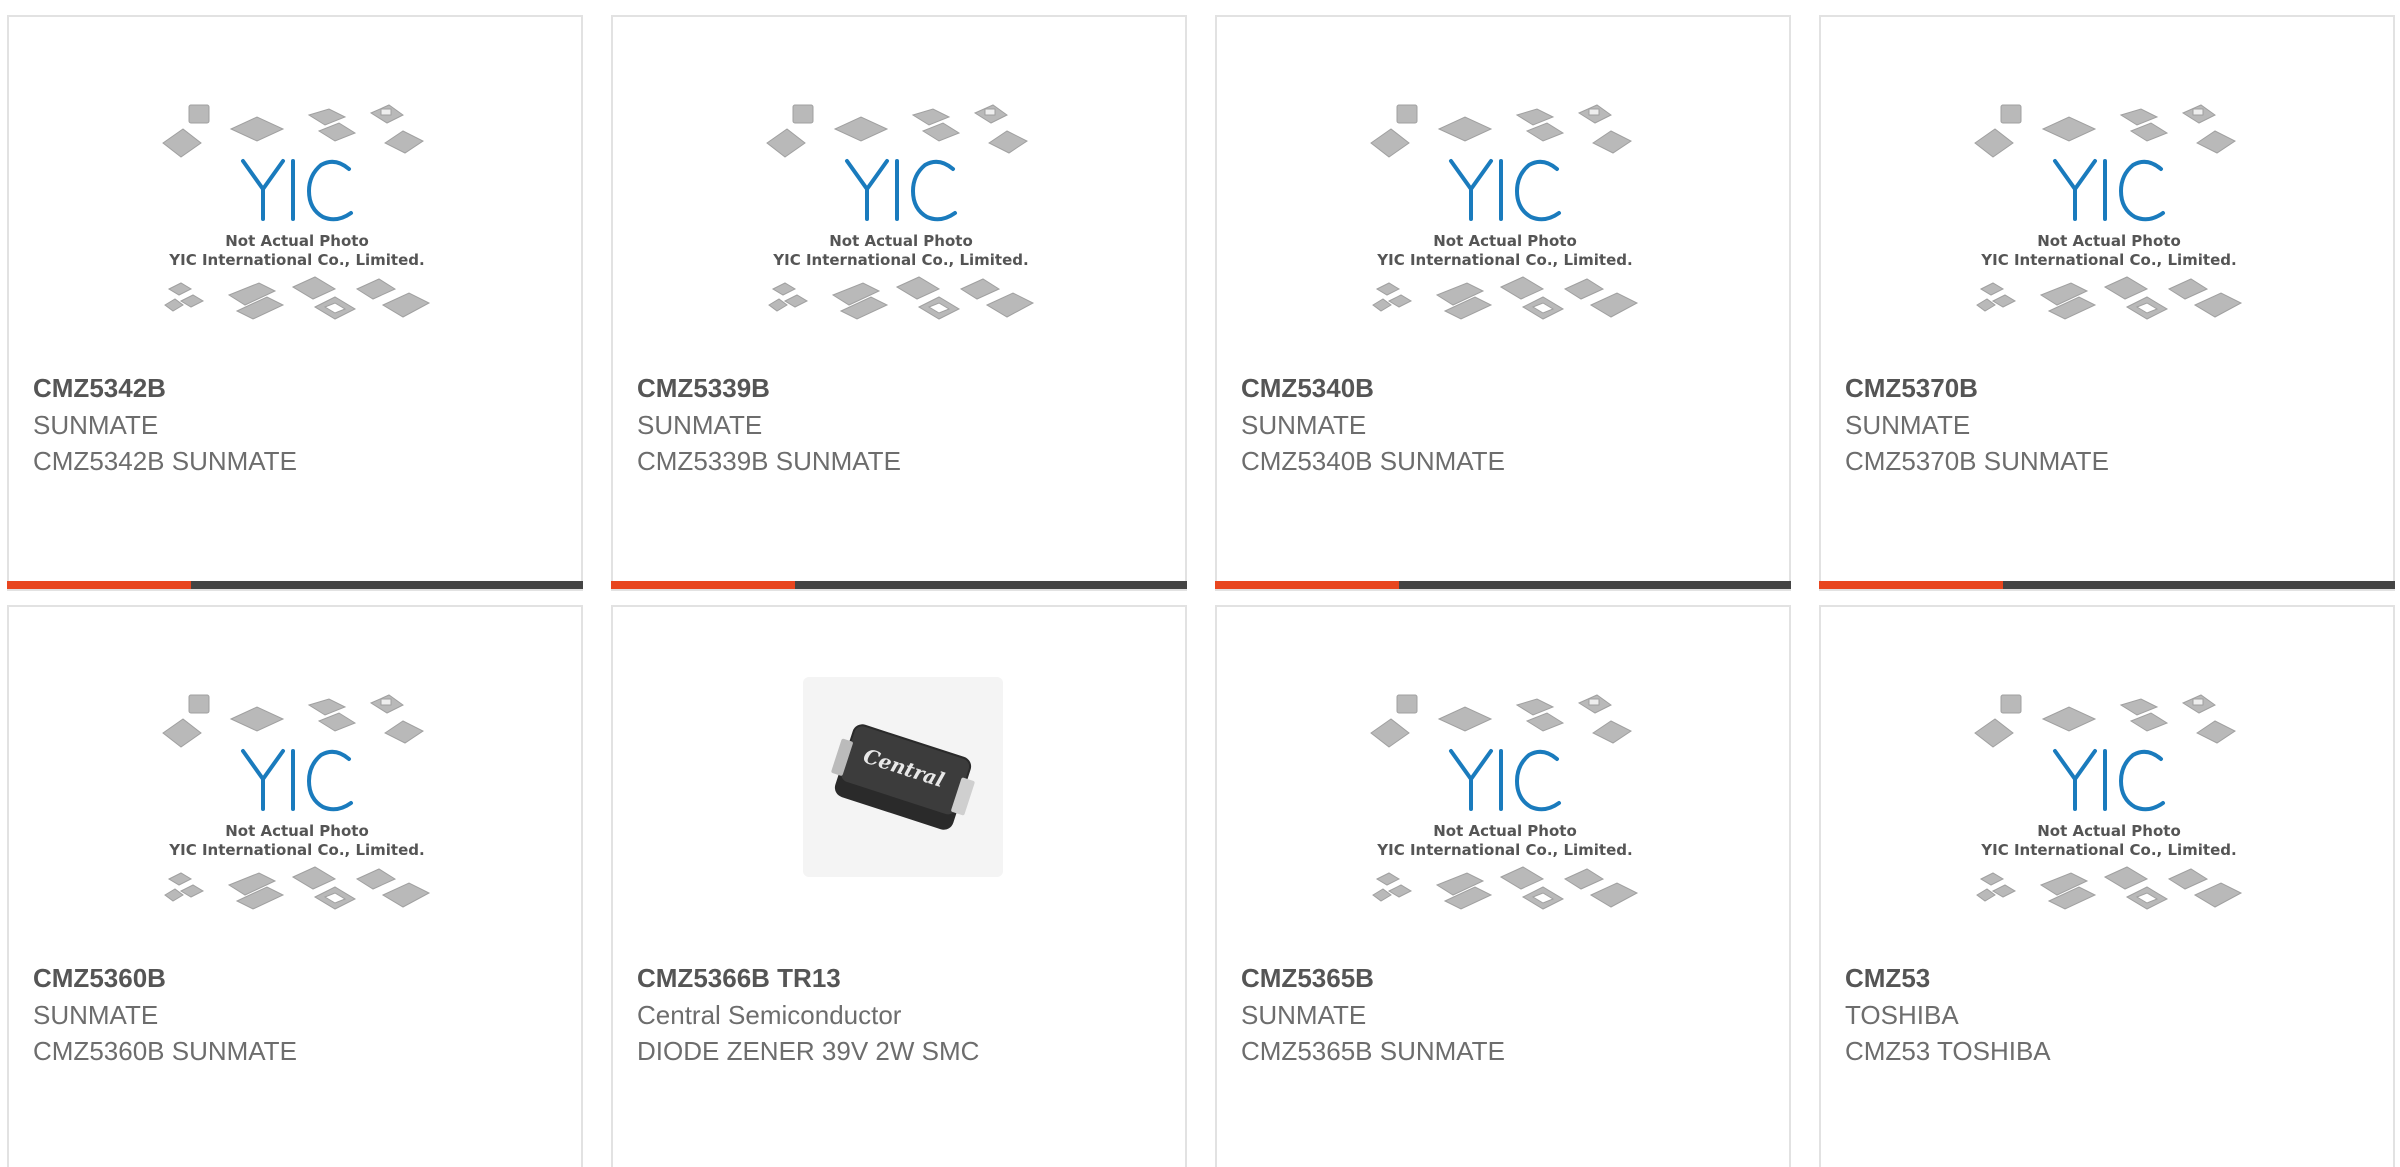 Image resolution: width=2400 pixels, height=1167 pixels. Describe the element at coordinates (1373, 1051) in the screenshot. I see `description: CMZ5365B SUNMATE` at that location.